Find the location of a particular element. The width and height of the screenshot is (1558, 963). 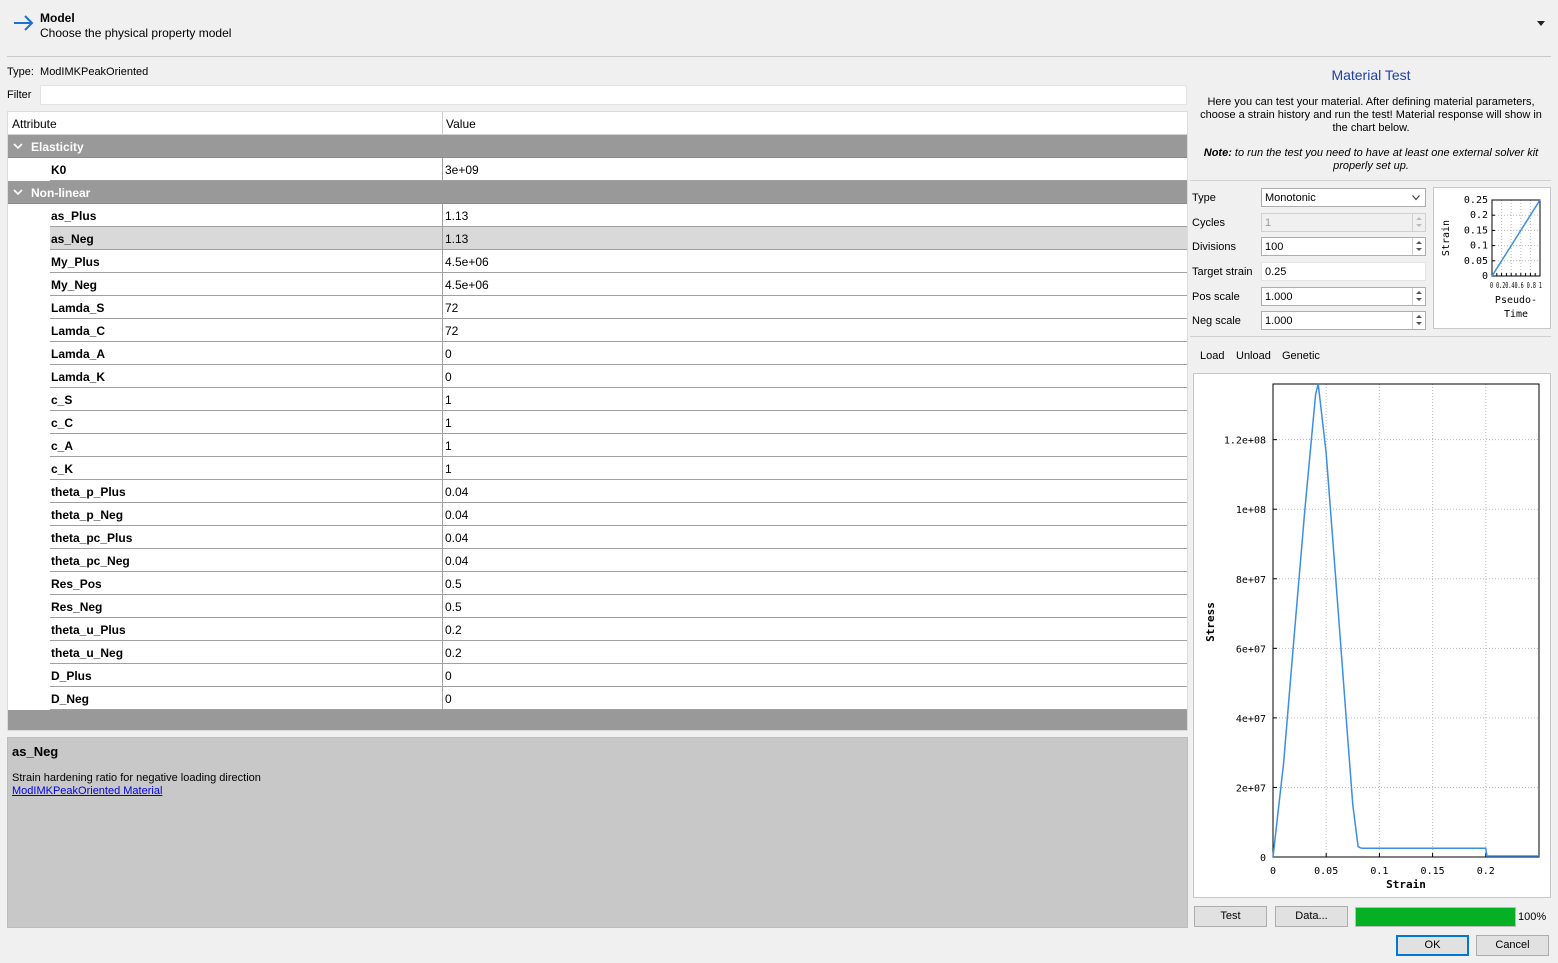

table-row: c_K 1 is located at coordinates (597, 468).